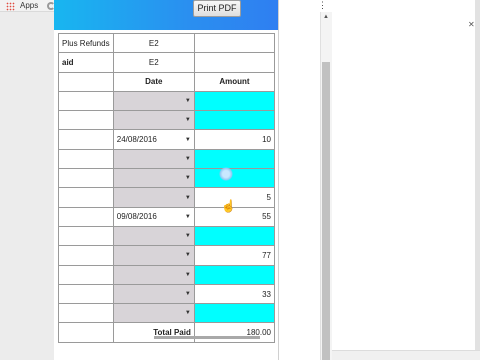 This screenshot has height=360, width=480. I want to click on table-header-row: Date Amount, so click(167, 81).